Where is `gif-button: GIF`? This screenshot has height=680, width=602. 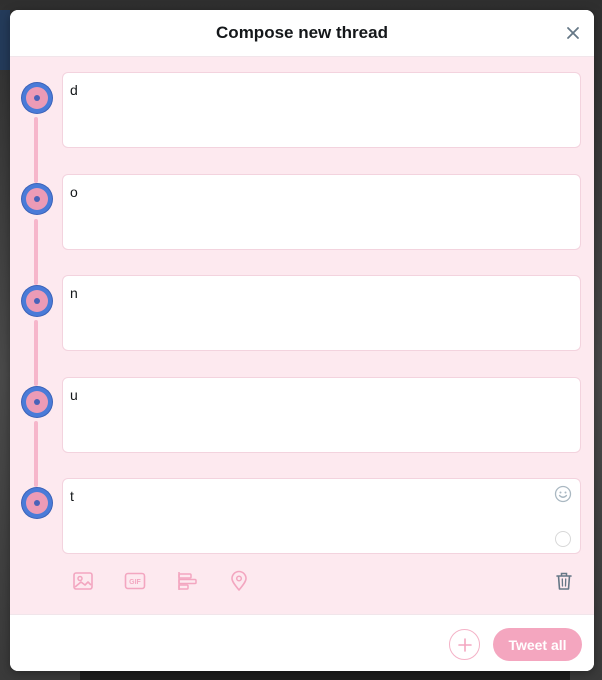
gif-button: GIF is located at coordinates (135, 581).